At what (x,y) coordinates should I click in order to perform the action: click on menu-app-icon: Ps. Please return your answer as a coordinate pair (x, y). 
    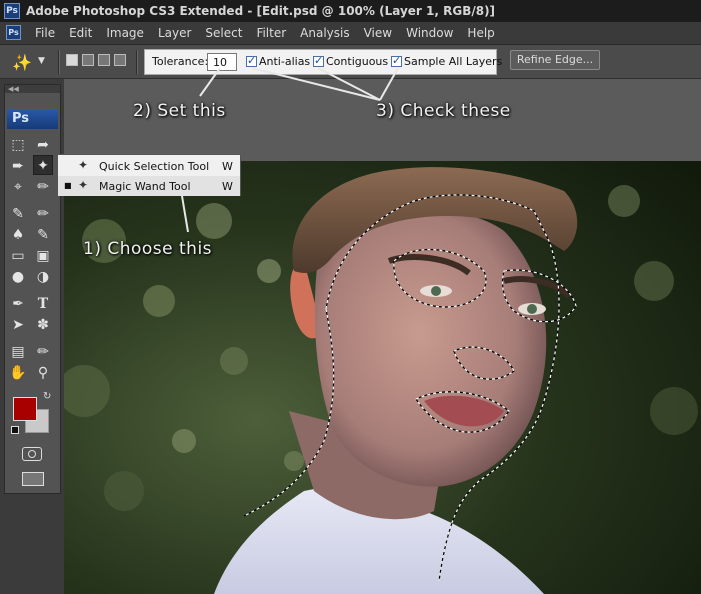
    Looking at the image, I should click on (13, 32).